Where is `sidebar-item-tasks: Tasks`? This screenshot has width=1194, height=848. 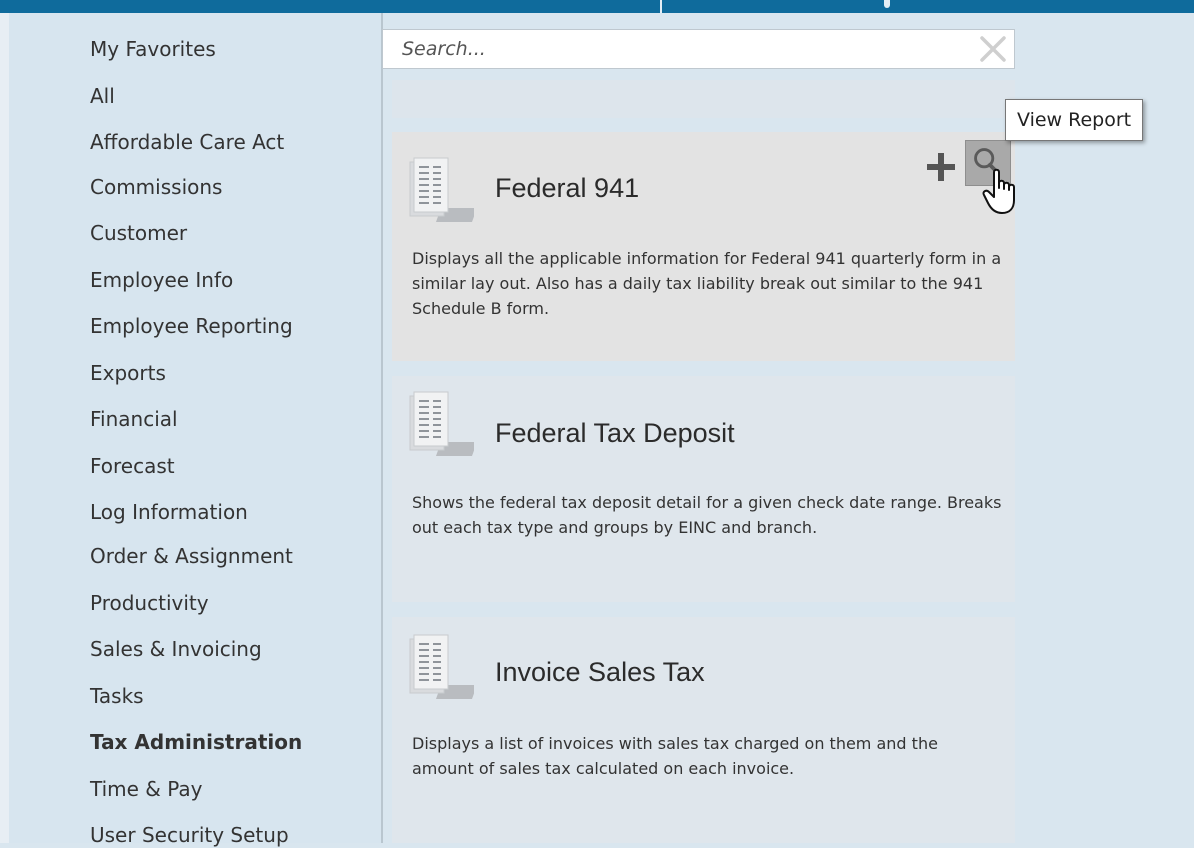 sidebar-item-tasks: Tasks is located at coordinates (117, 696).